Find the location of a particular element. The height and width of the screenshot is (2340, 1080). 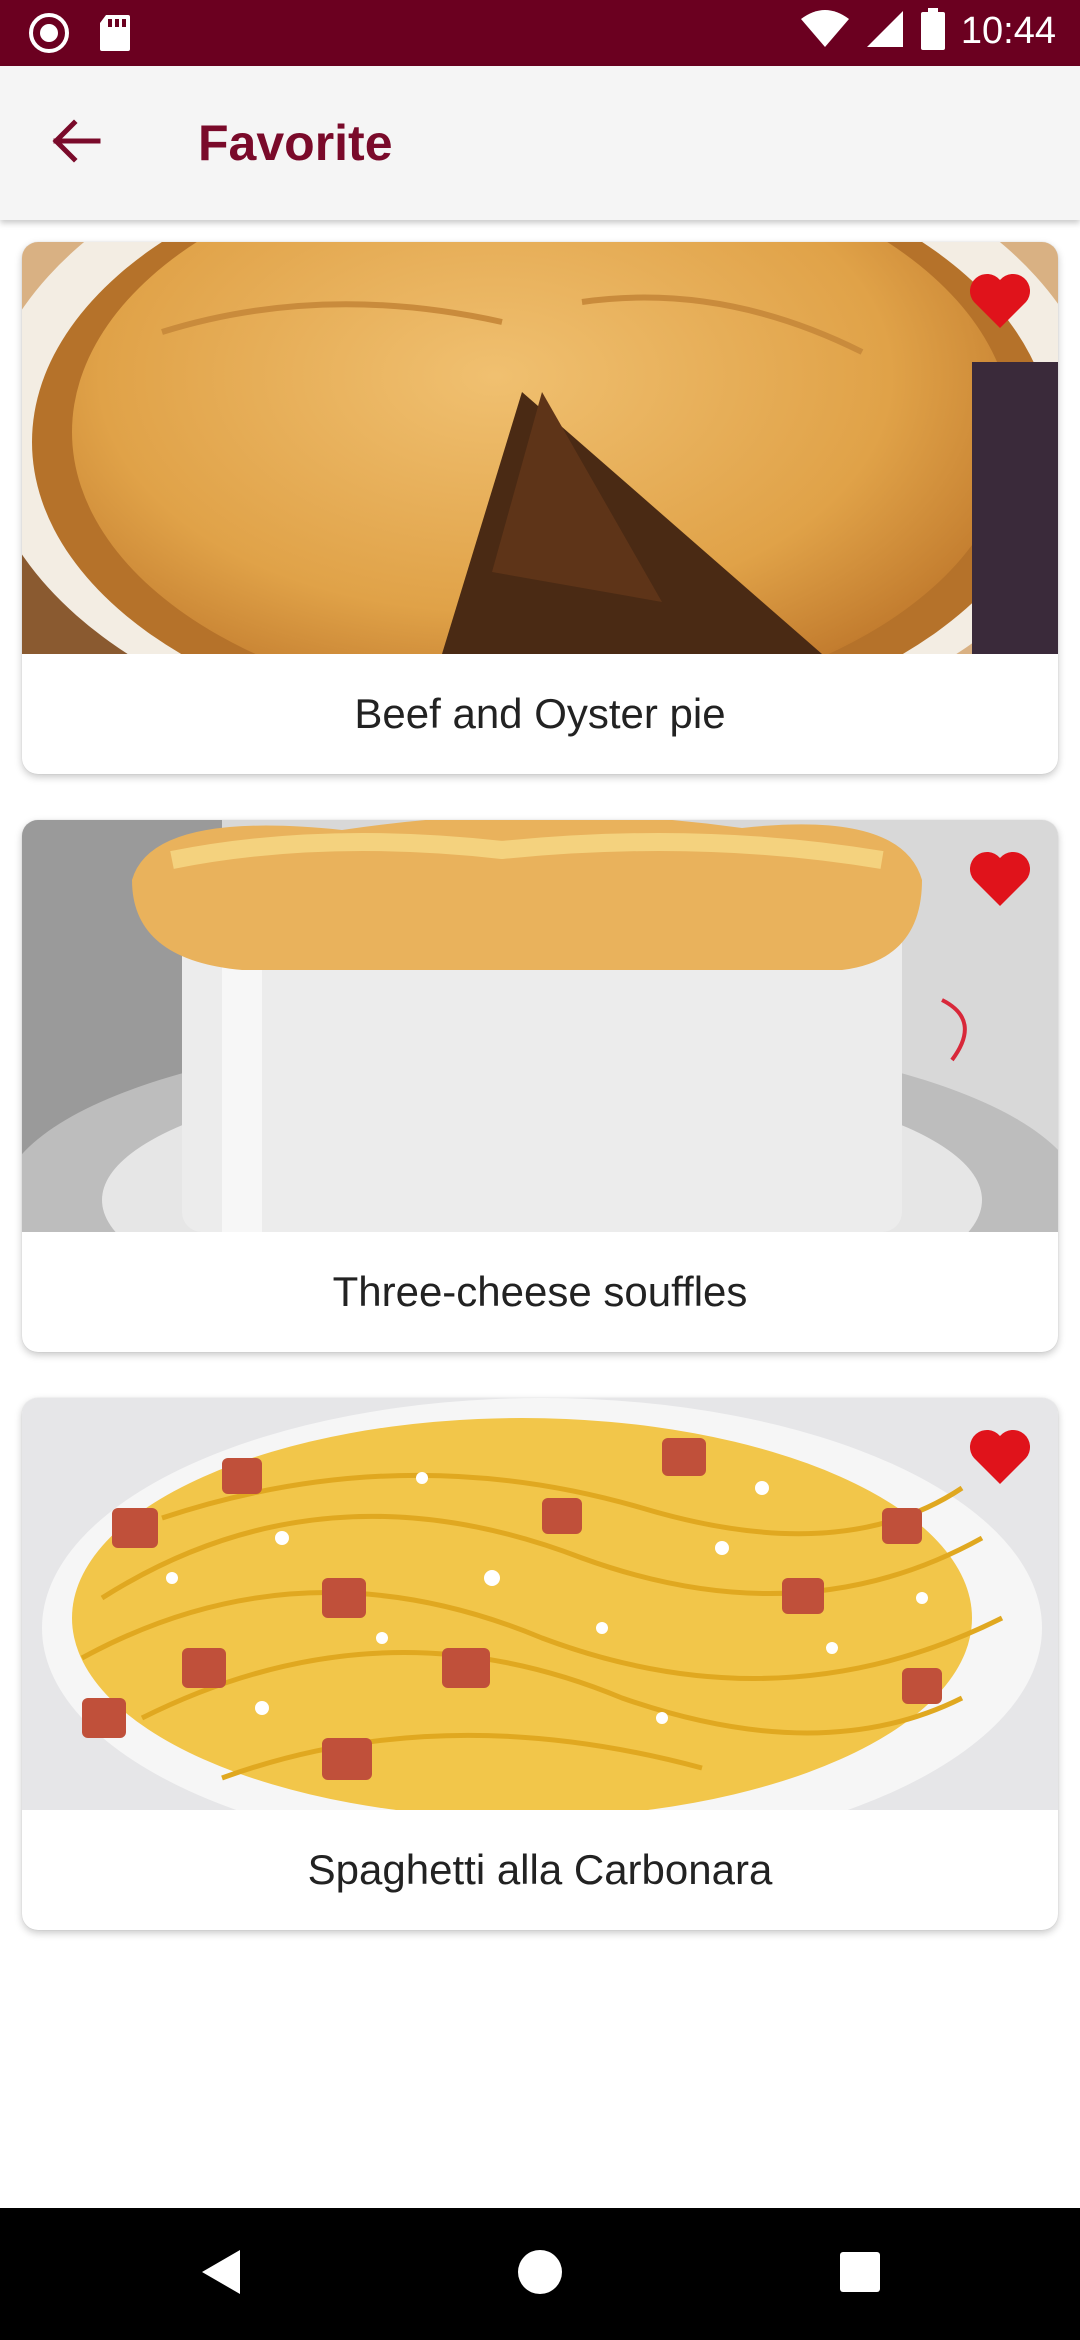

status-bar: 10:44 is located at coordinates (540, 33).